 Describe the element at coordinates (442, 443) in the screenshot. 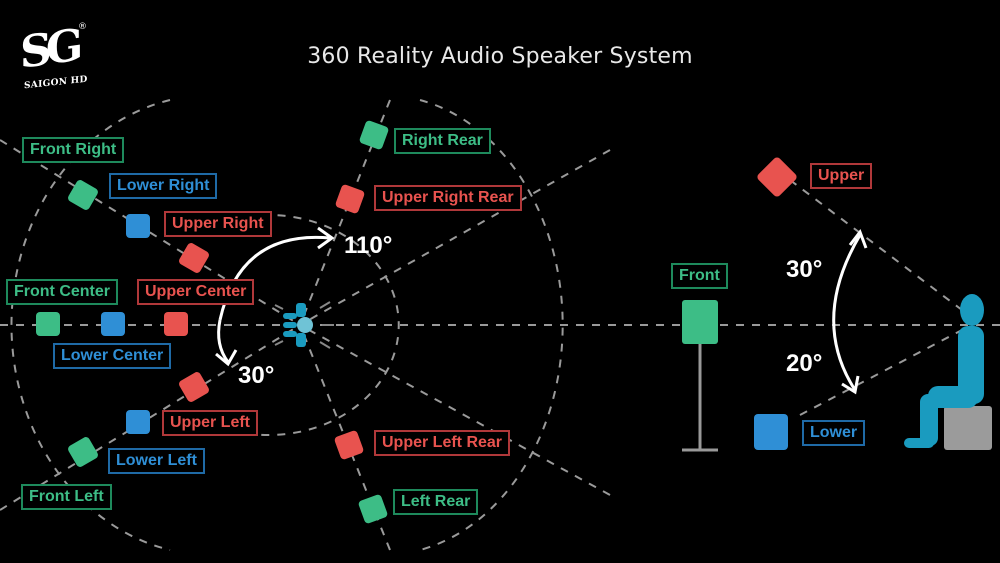

I see `label-upper-left-rear: Upper Left Rear` at that location.